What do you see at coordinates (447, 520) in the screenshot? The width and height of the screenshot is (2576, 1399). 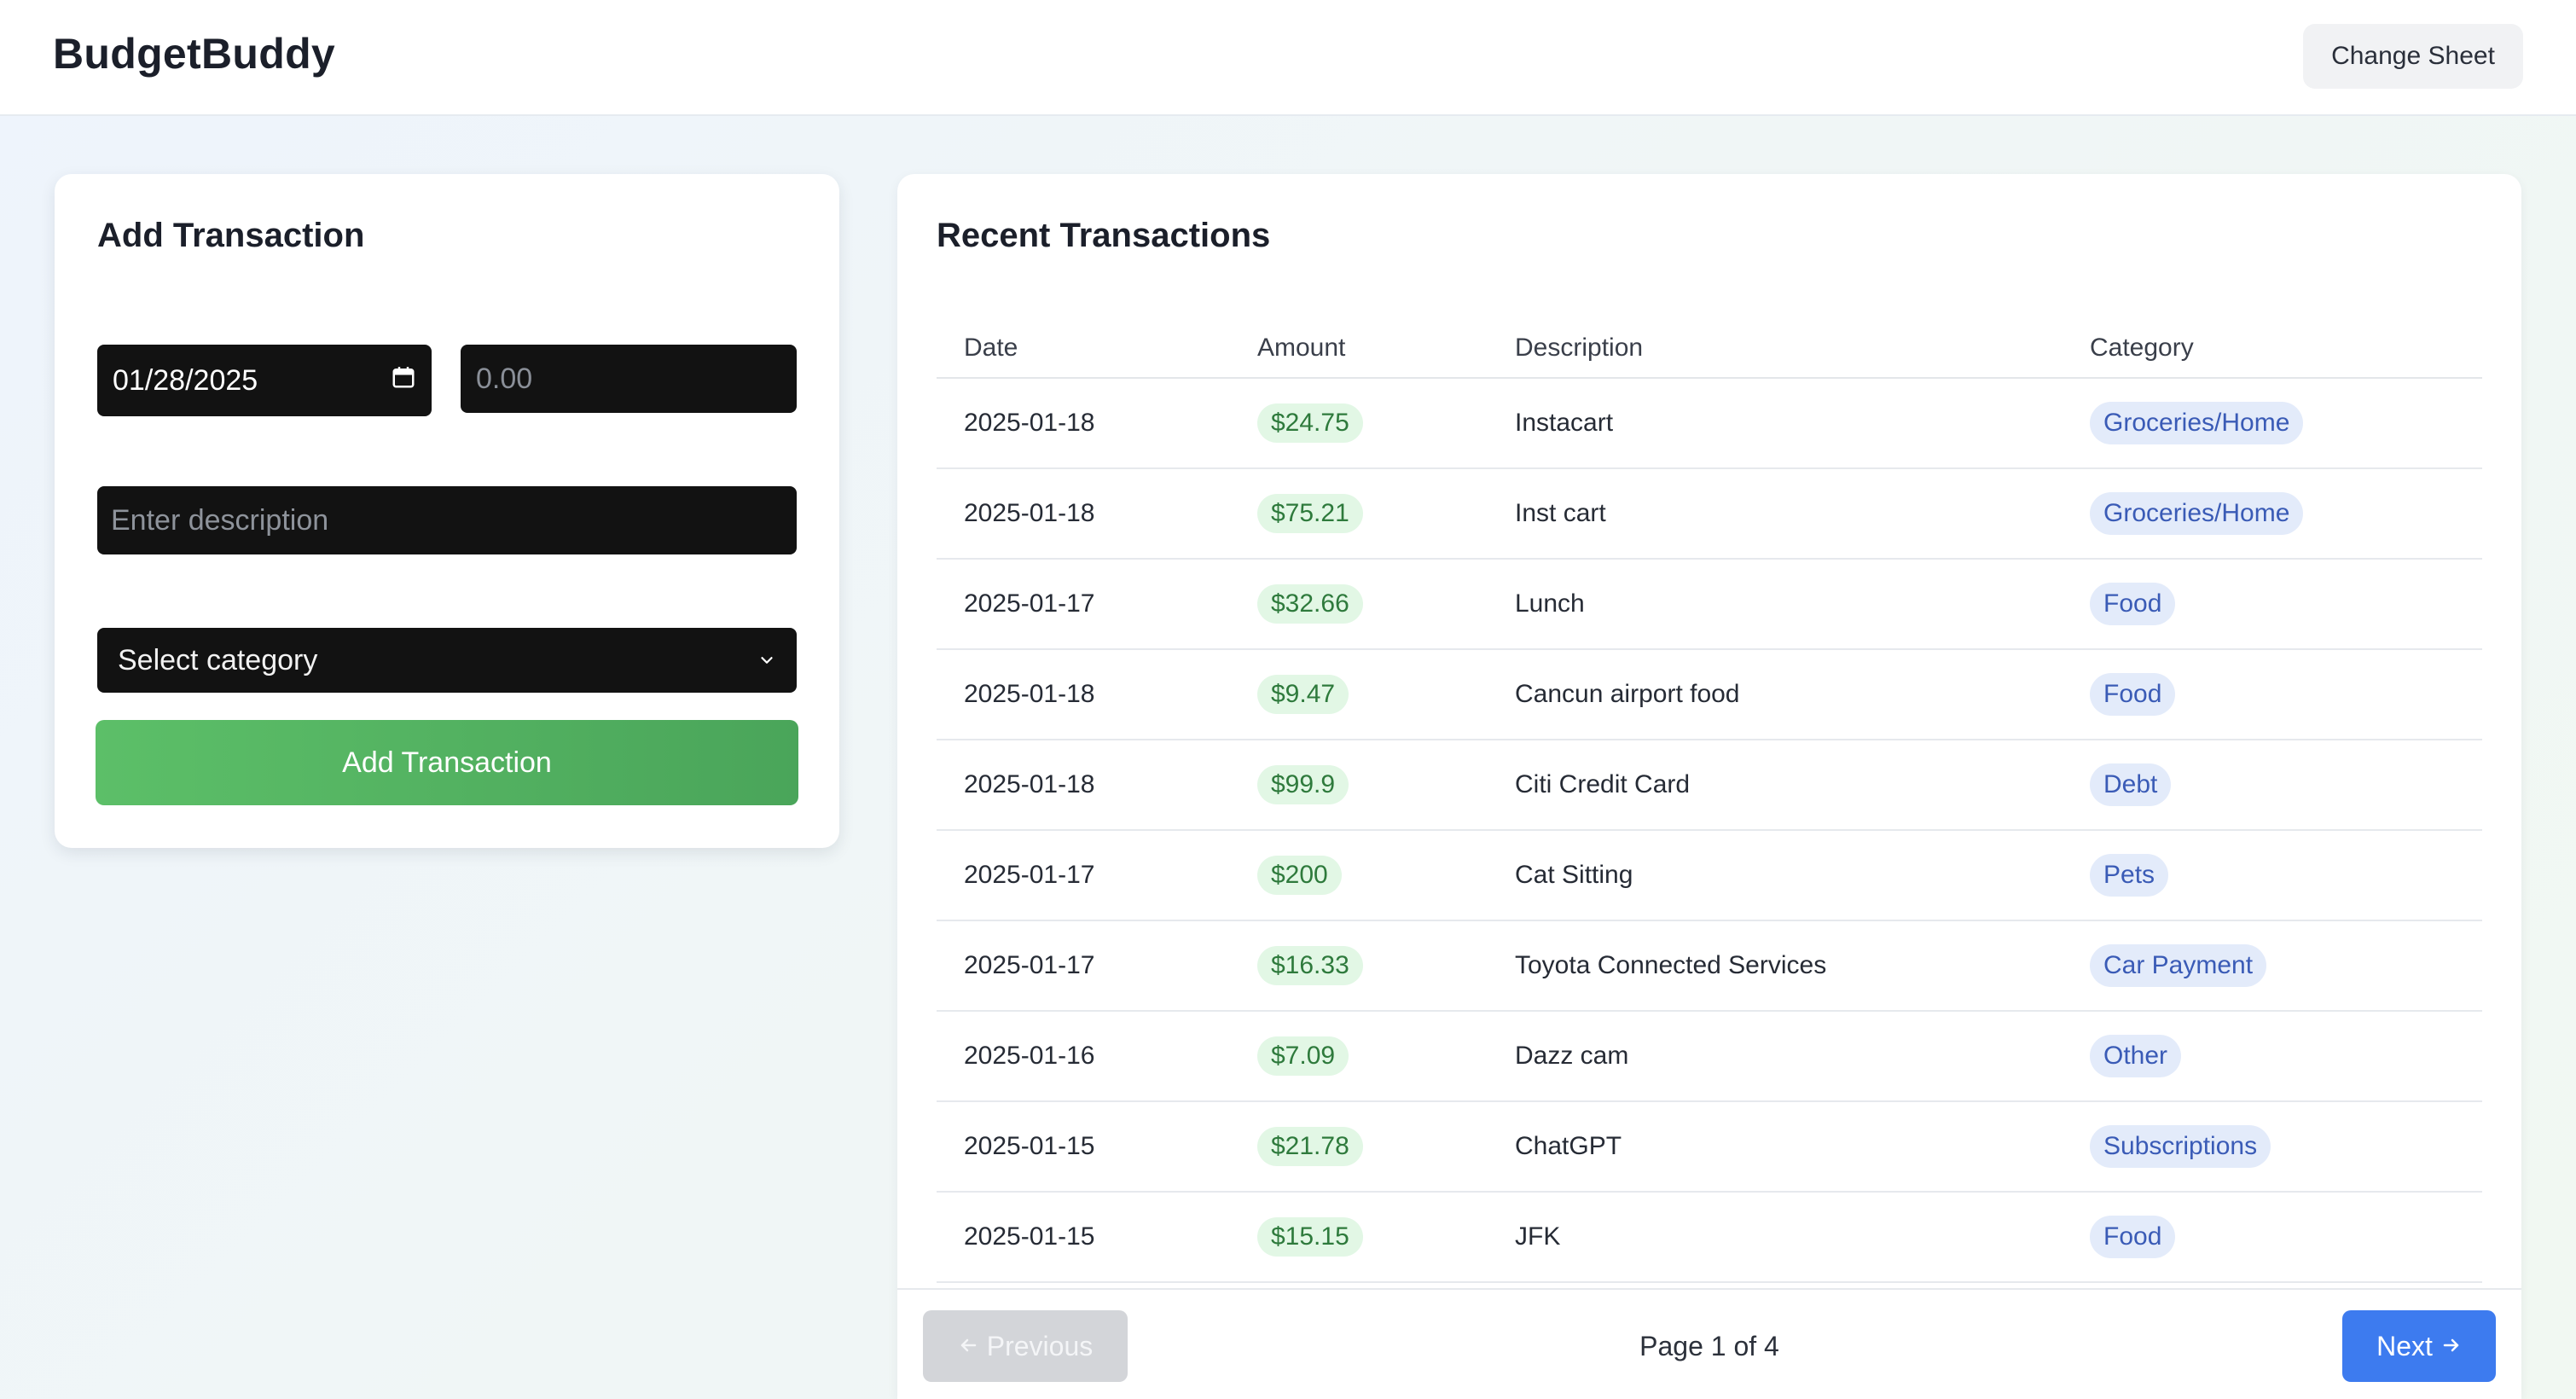 I see `description-input: Enter description` at bounding box center [447, 520].